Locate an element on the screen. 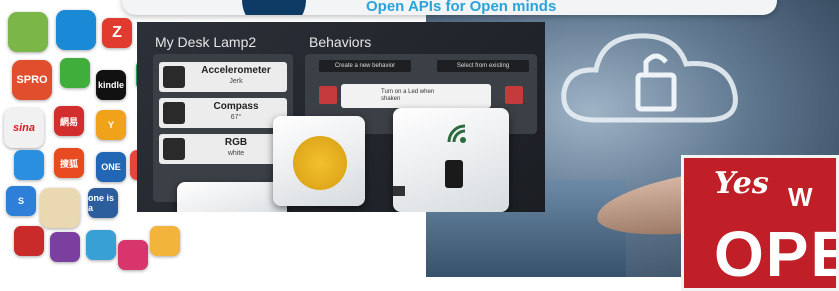 The image size is (839, 291). lamp-base-cube is located at coordinates (232, 197).